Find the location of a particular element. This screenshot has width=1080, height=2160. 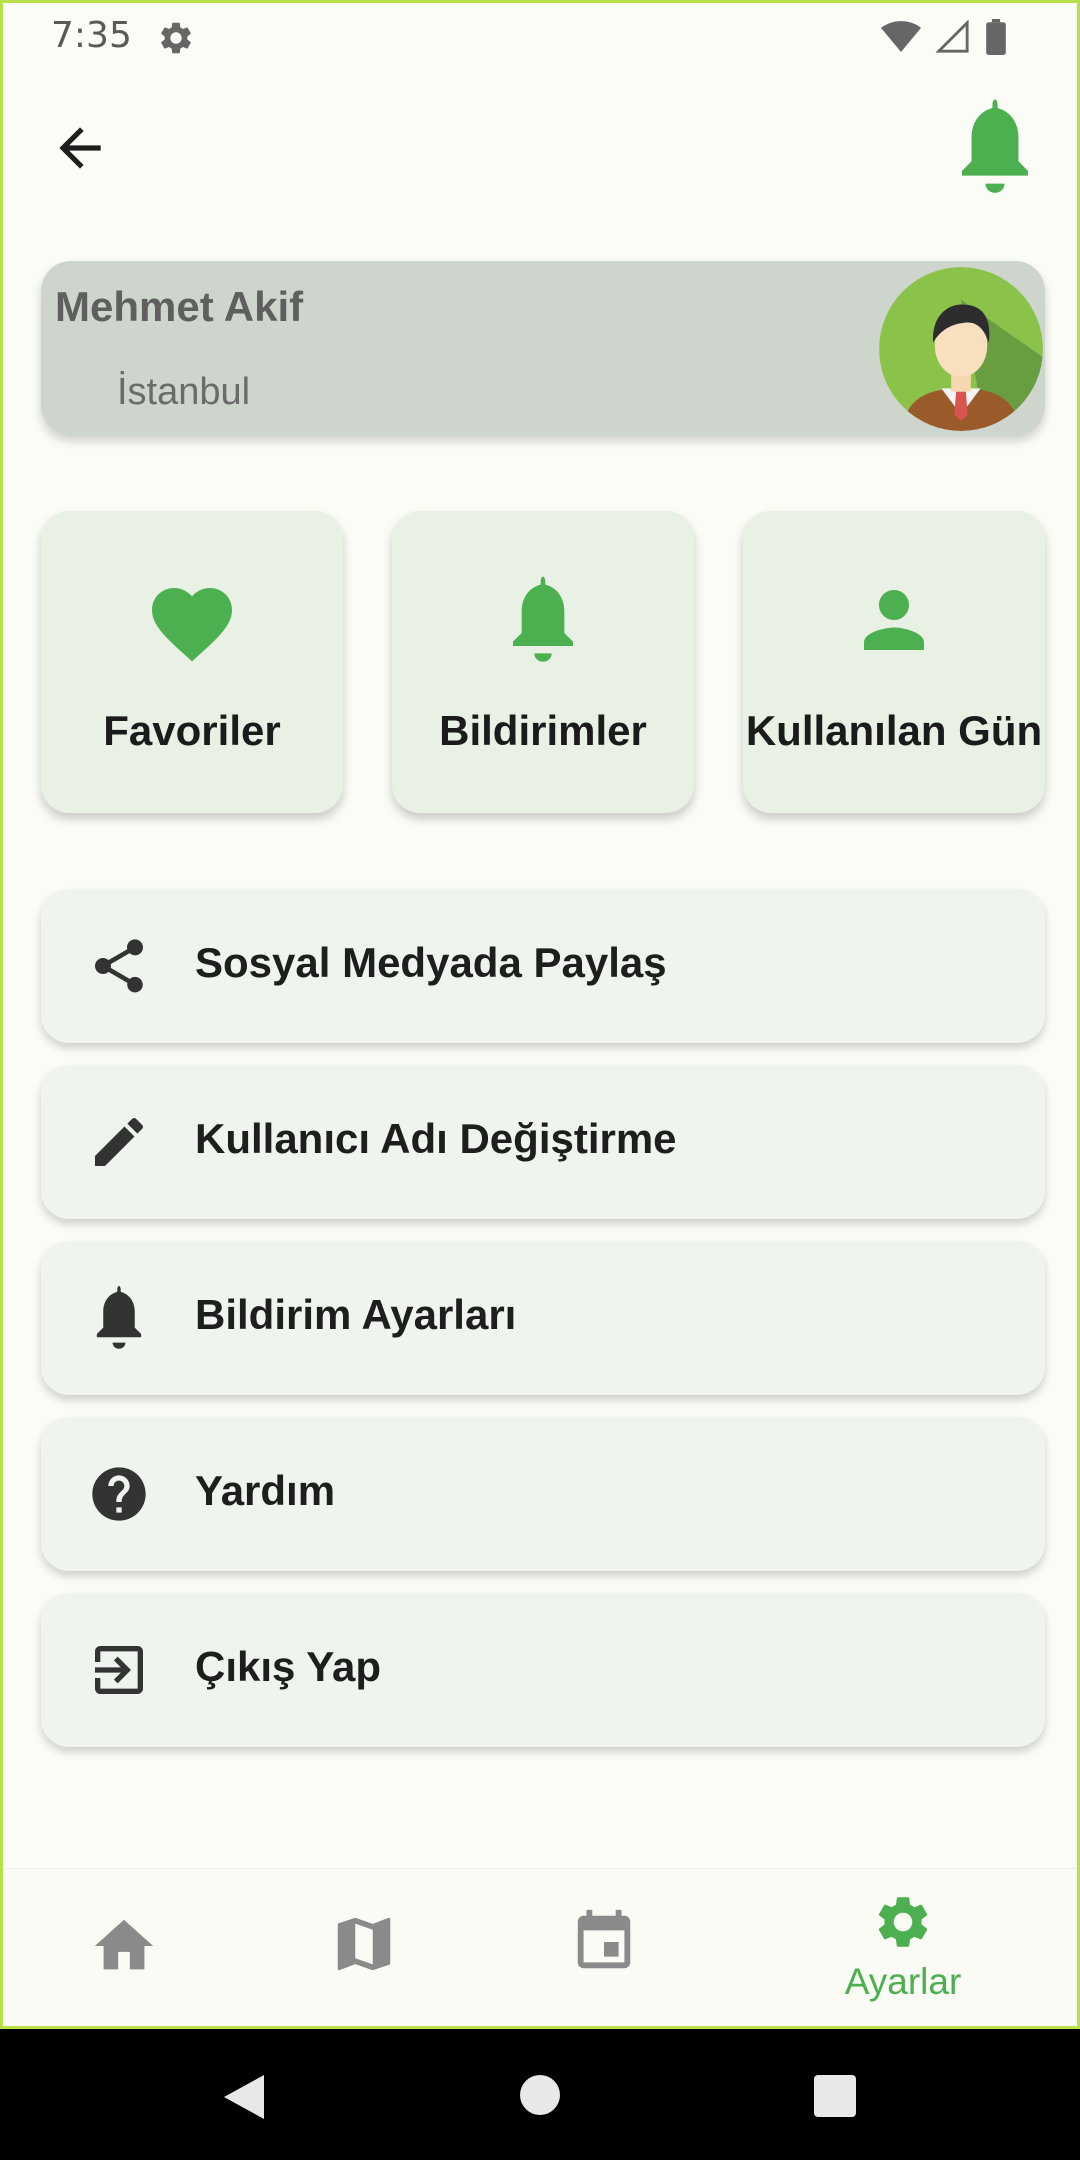

tile-notifications-label: Bildirimler is located at coordinates (543, 730).